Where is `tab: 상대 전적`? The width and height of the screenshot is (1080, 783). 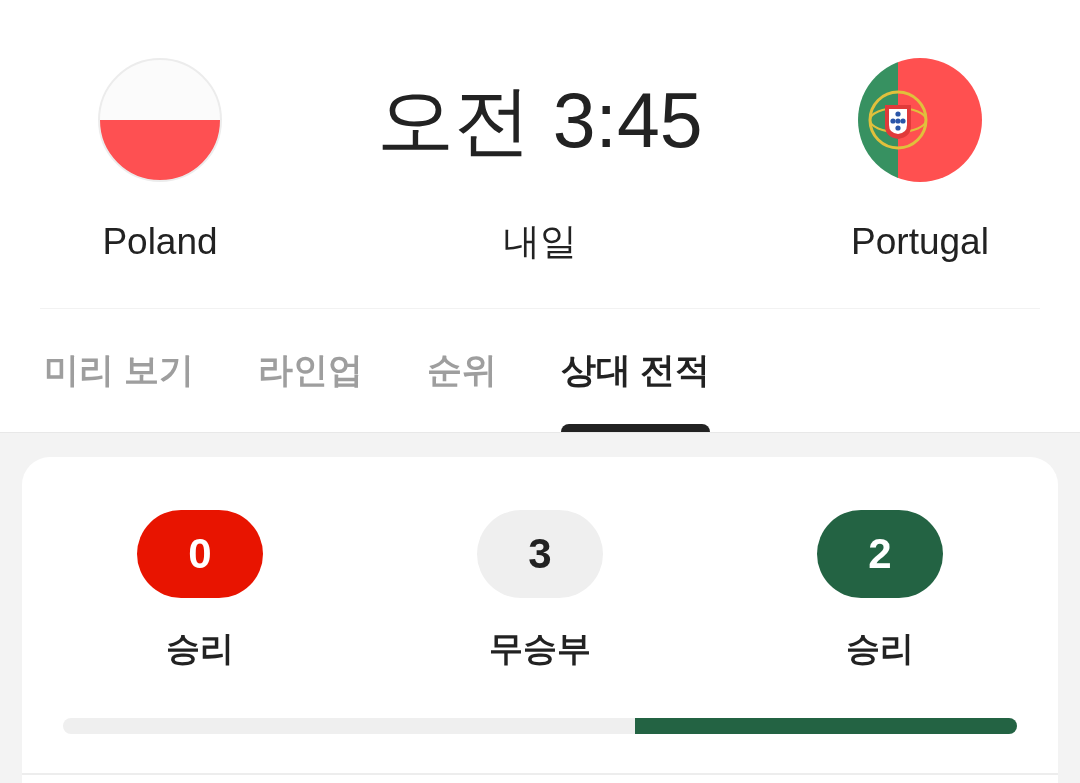 tab: 상대 전적 is located at coordinates (635, 370).